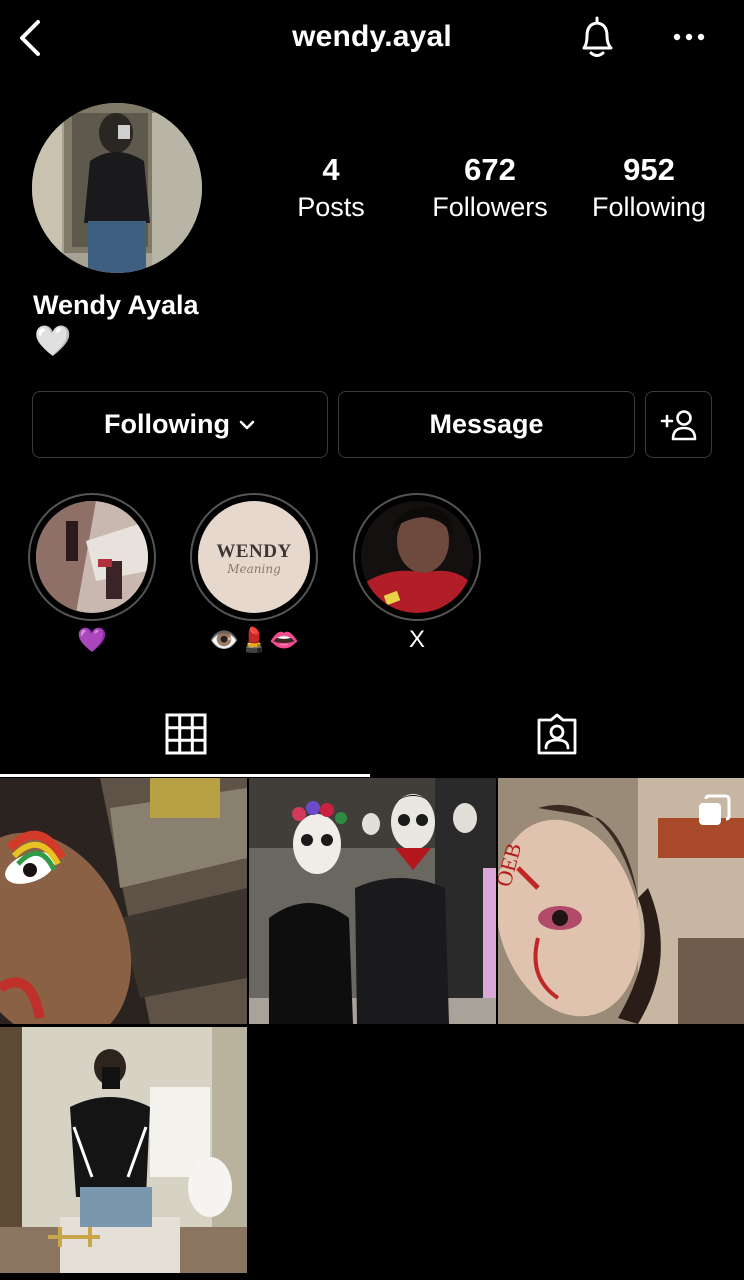  I want to click on highlight-label: X, so click(416, 639).